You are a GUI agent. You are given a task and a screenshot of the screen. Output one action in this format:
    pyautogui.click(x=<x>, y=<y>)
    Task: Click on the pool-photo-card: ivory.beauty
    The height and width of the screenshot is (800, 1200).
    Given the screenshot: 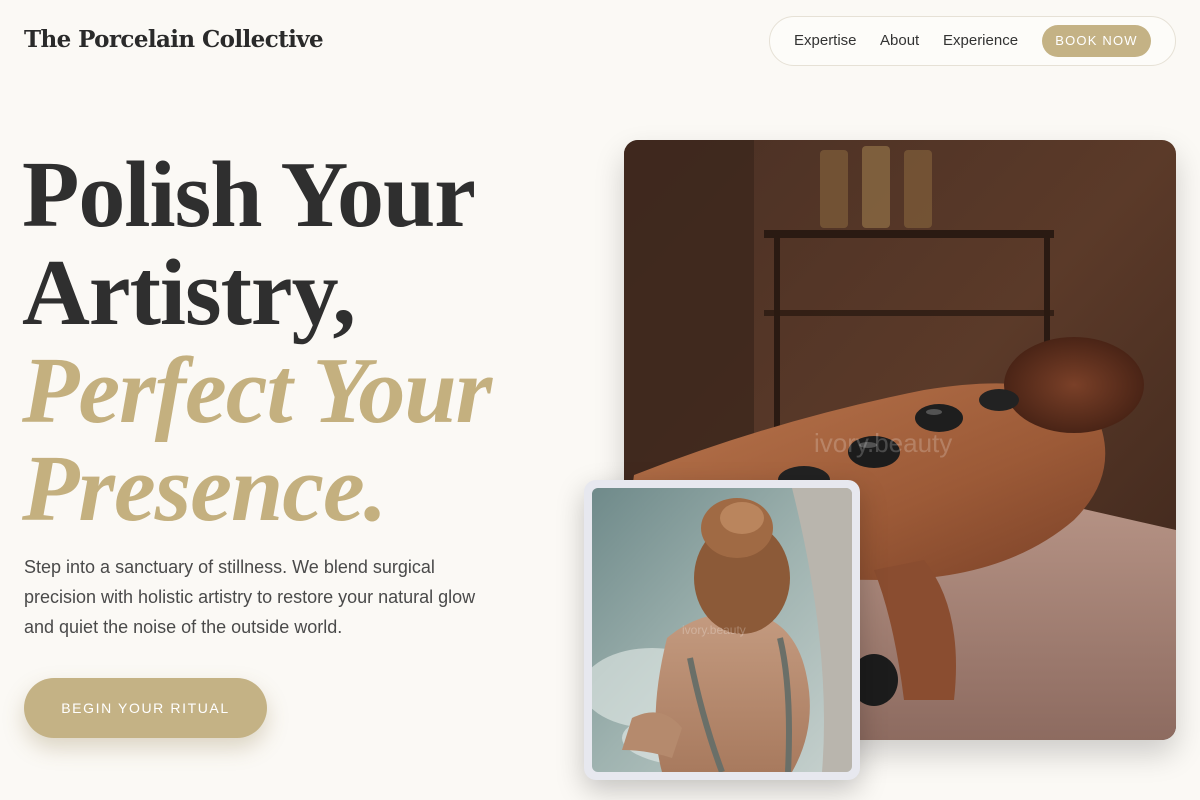 What is the action you would take?
    pyautogui.click(x=722, y=630)
    